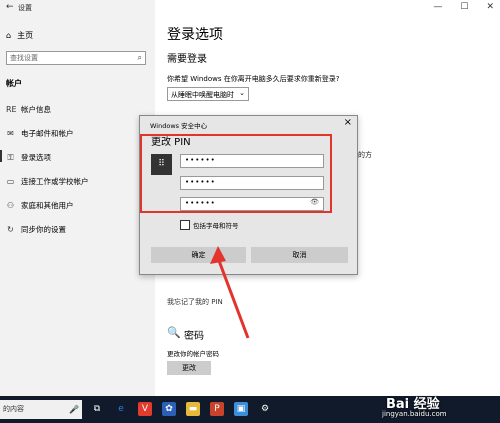 Image resolution: width=500 pixels, height=423 pixels. What do you see at coordinates (25, 35) in the screenshot?
I see `home-label: 主页` at bounding box center [25, 35].